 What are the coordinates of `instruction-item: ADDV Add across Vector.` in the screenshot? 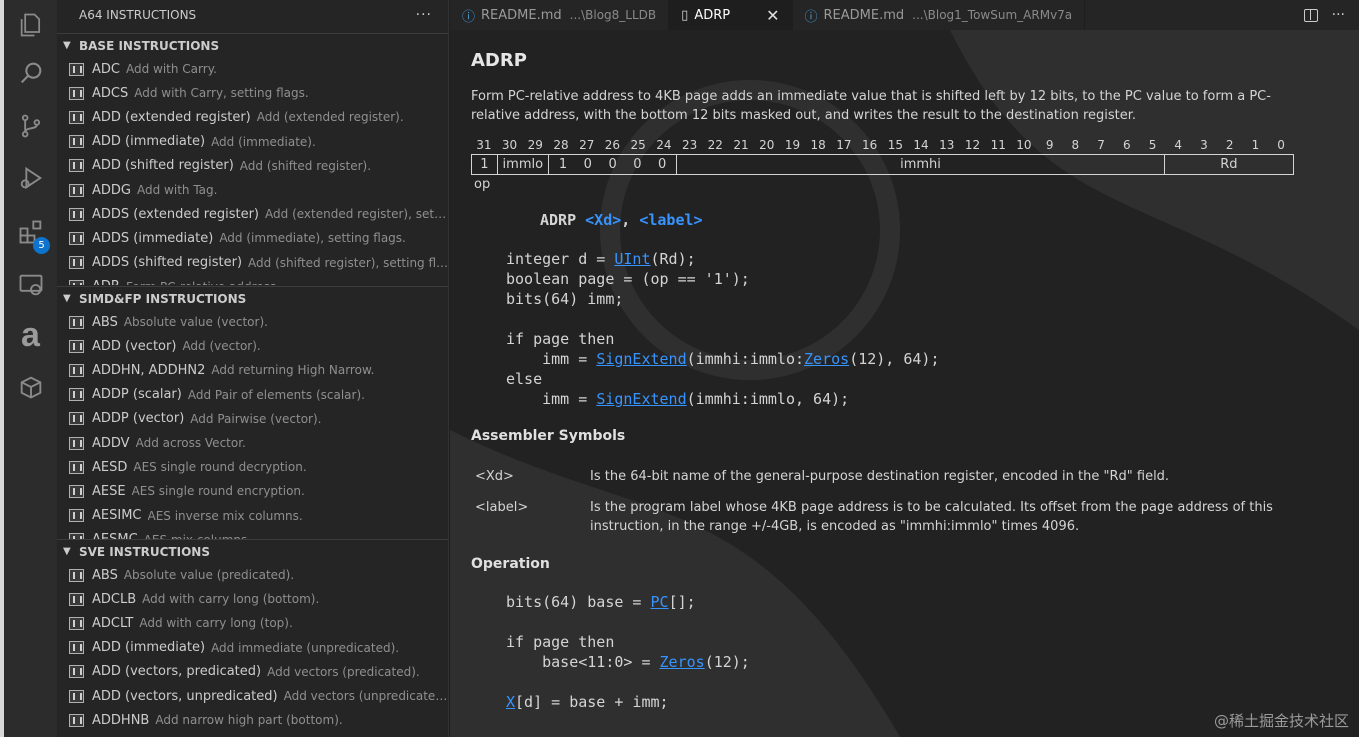 It's located at (252, 443).